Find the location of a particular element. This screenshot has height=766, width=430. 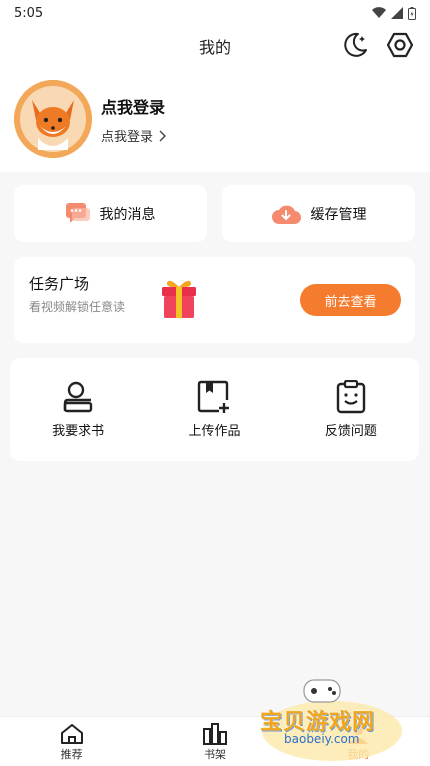

message-icon is located at coordinates (77, 212).